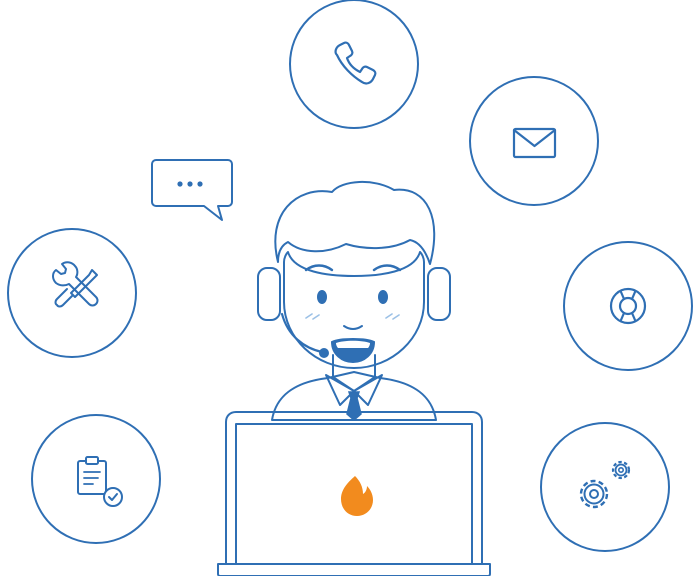  I want to click on lifebuoy-icon-circle, so click(628, 306).